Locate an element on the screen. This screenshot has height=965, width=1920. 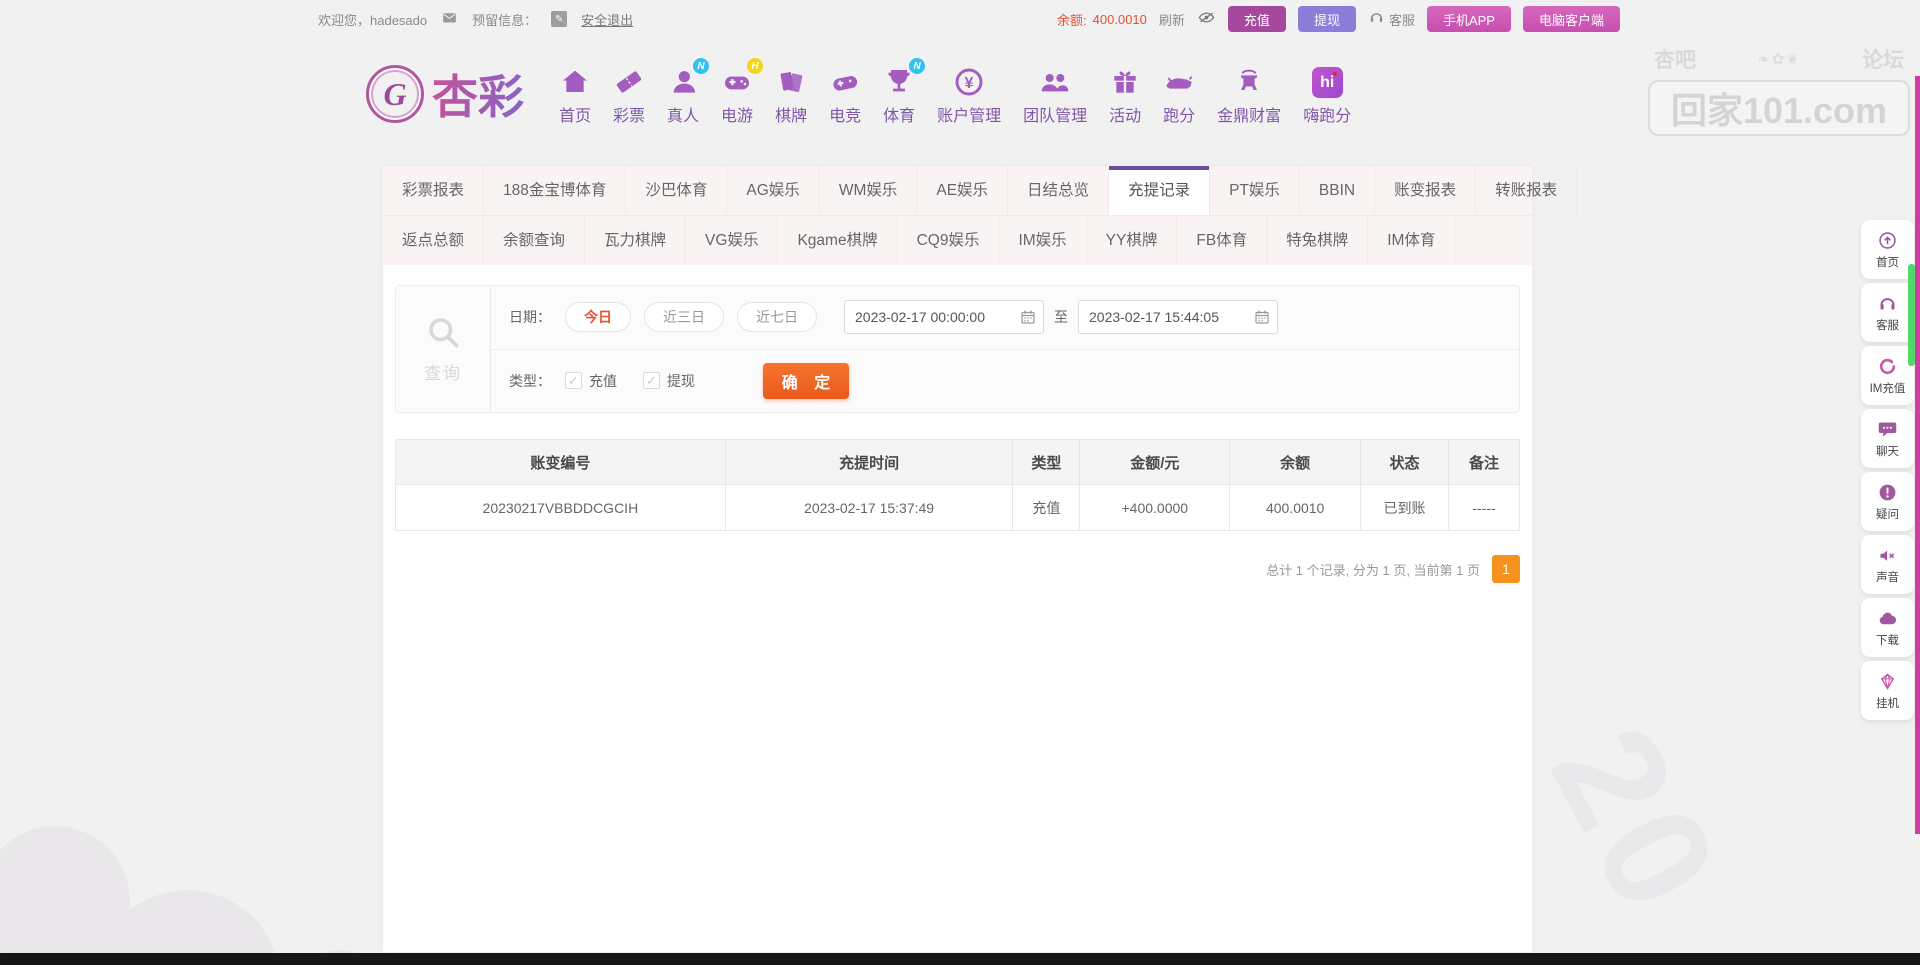
nav-item-hipaofen: hi 嗨跑分 is located at coordinates (1327, 94).